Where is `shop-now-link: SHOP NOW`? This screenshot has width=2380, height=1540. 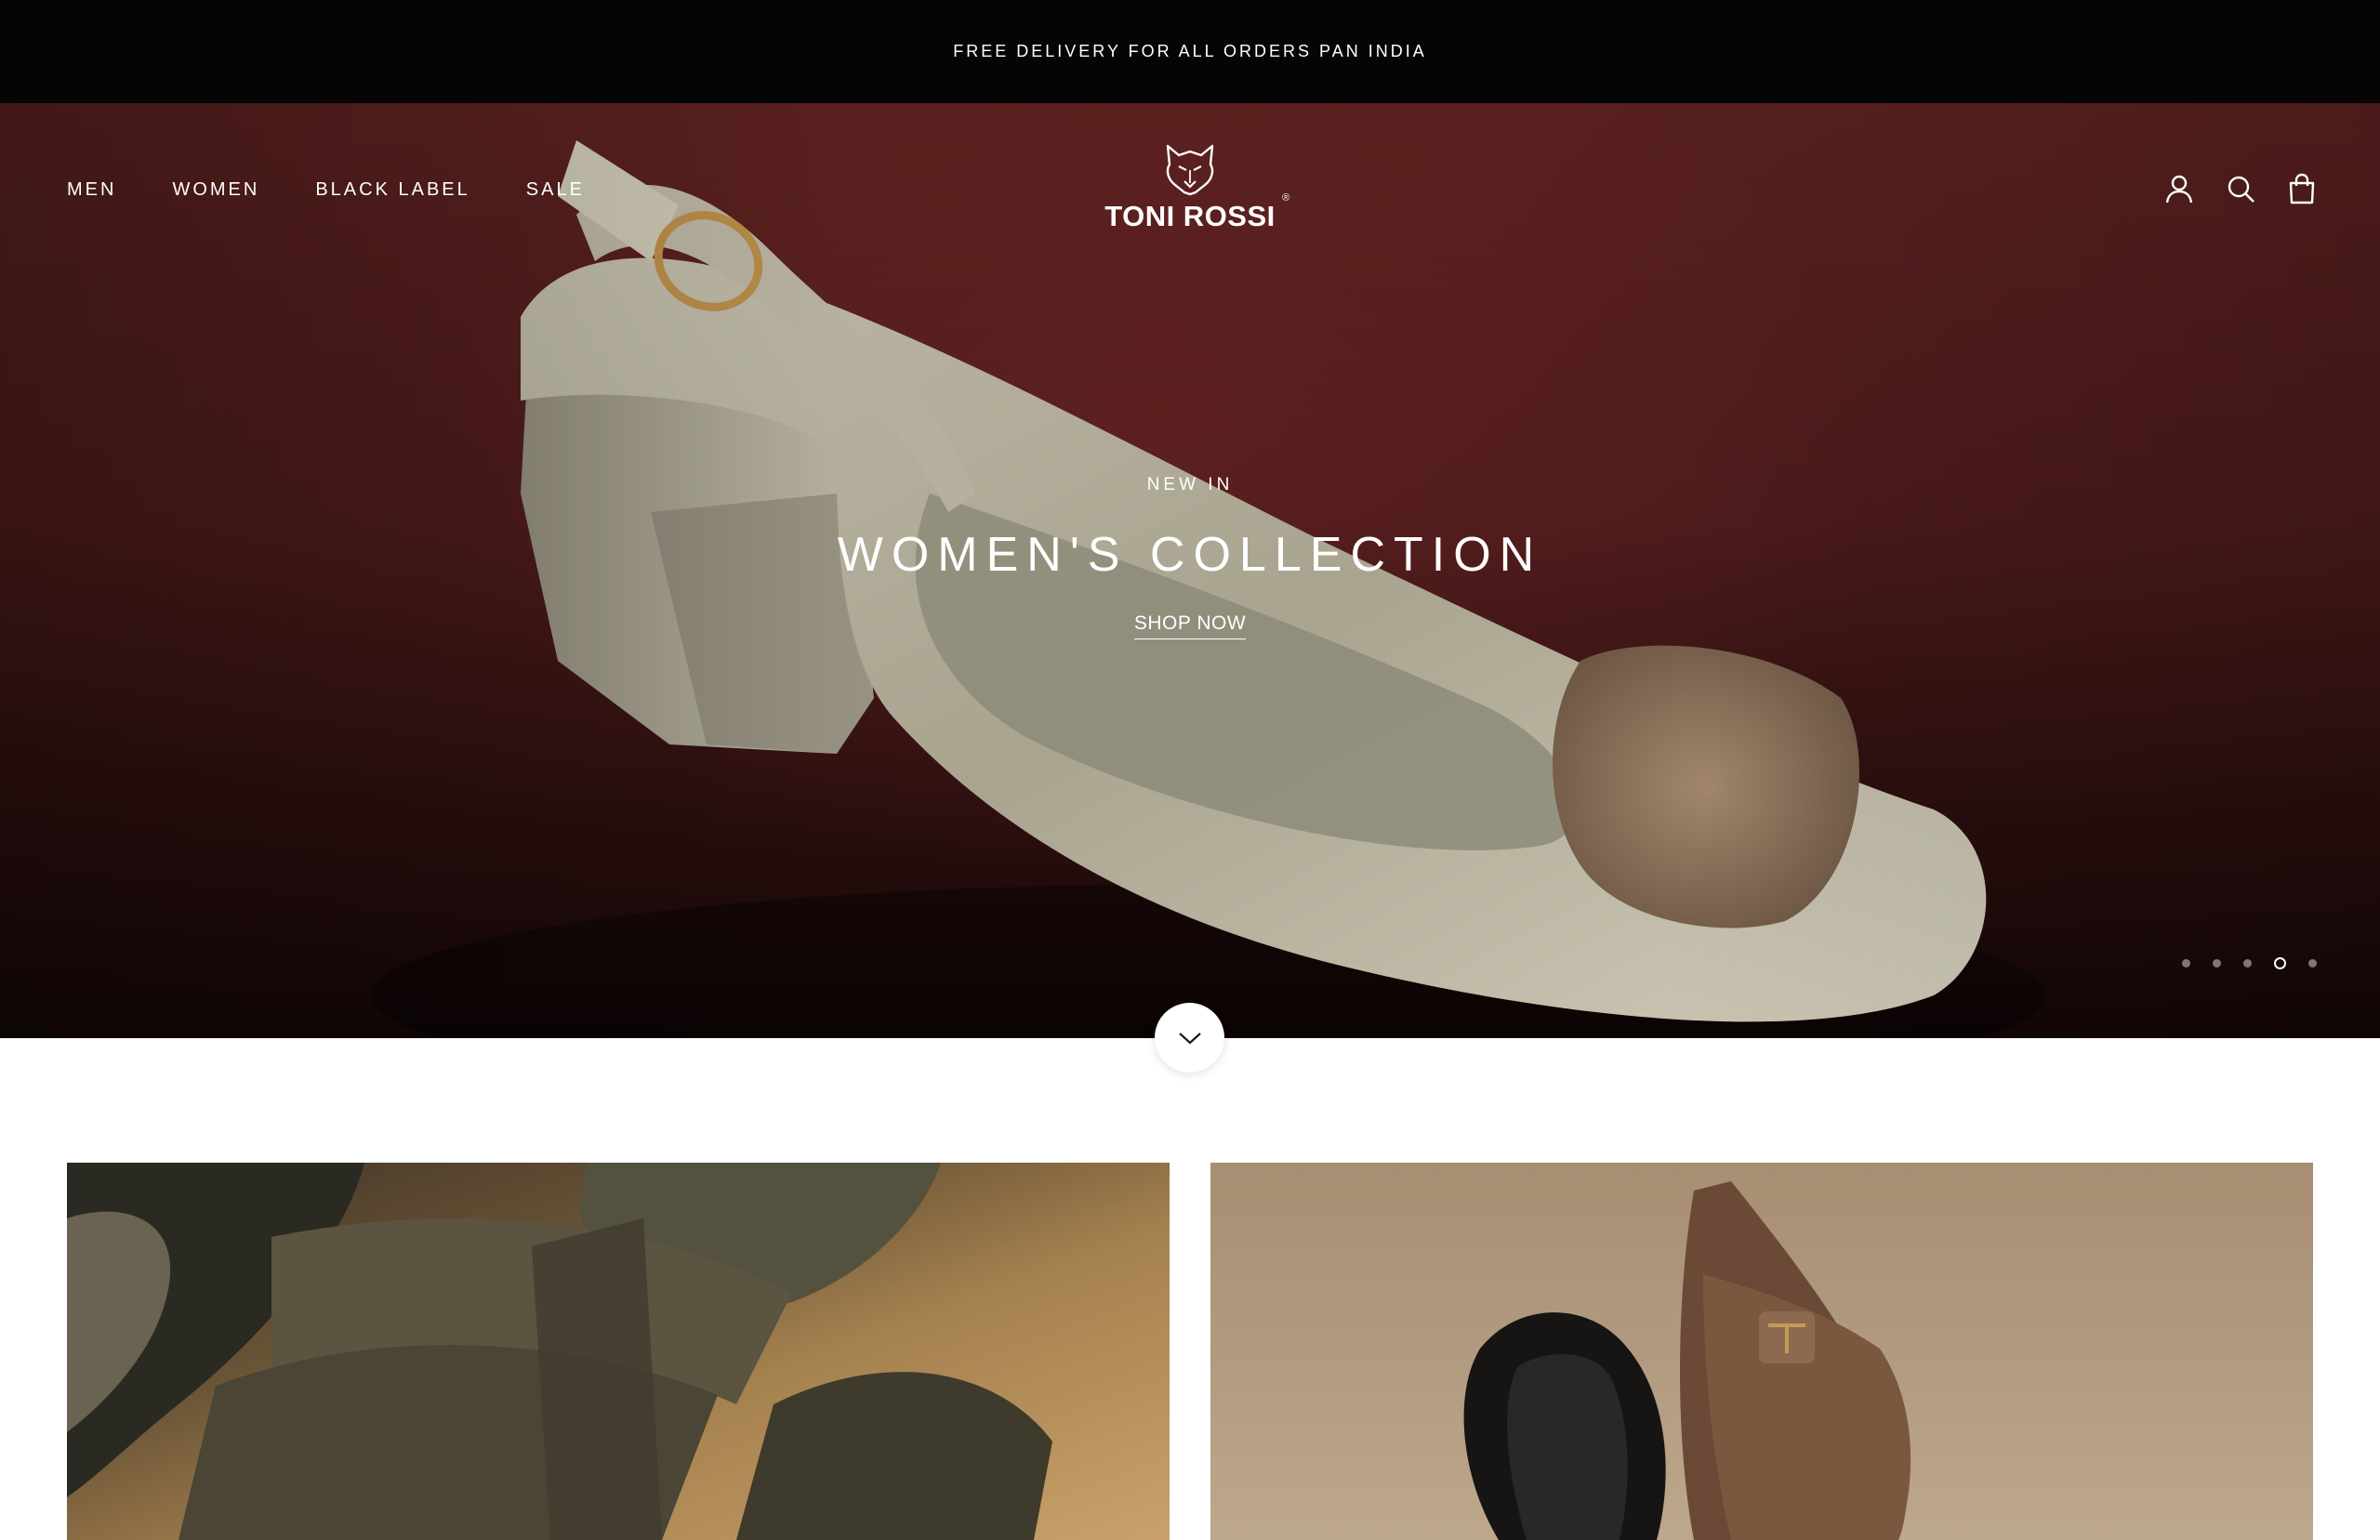
shop-now-link: SHOP NOW is located at coordinates (1190, 625).